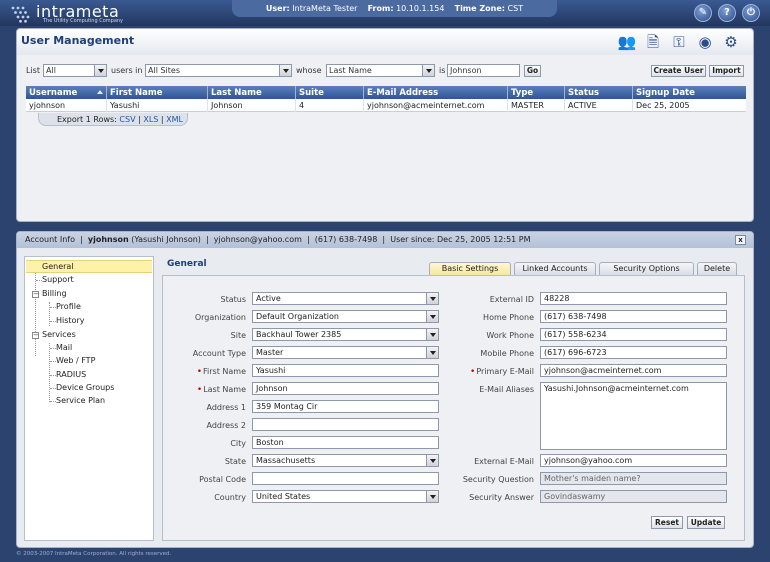 The image size is (770, 562). What do you see at coordinates (689, 92) in the screenshot?
I see `col-signup-date: Signup Date` at bounding box center [689, 92].